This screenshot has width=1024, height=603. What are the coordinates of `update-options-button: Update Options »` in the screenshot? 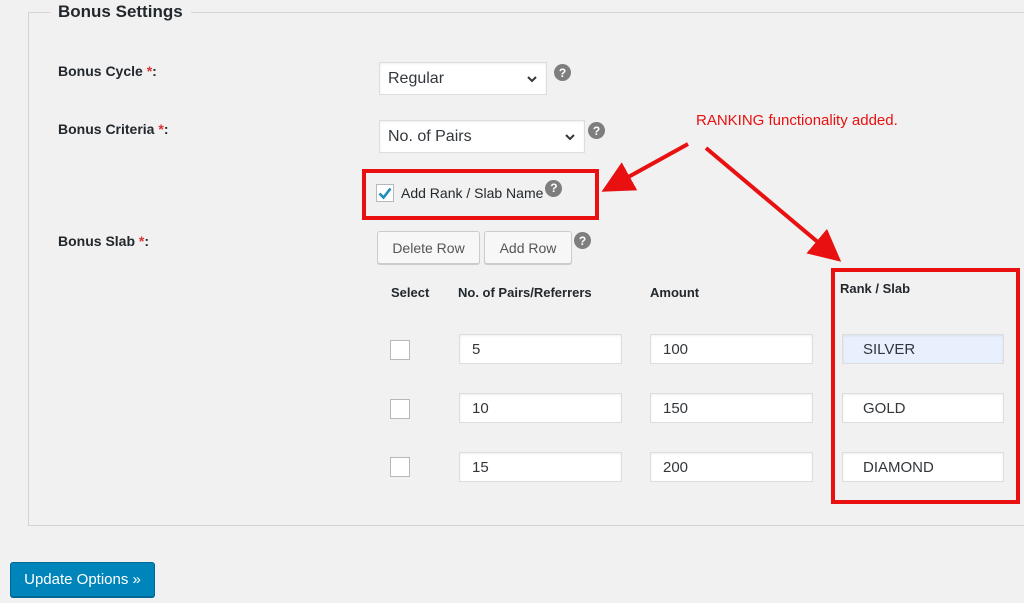 It's located at (82, 579).